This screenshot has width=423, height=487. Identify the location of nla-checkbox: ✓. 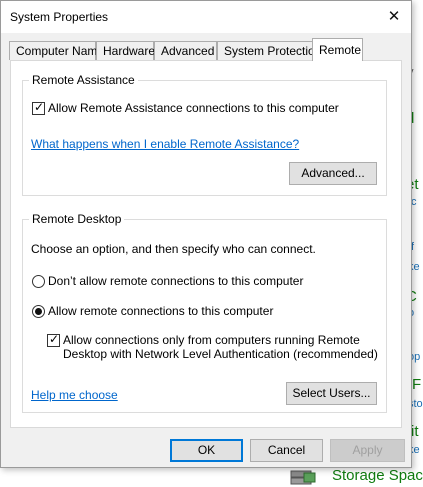
(53, 339).